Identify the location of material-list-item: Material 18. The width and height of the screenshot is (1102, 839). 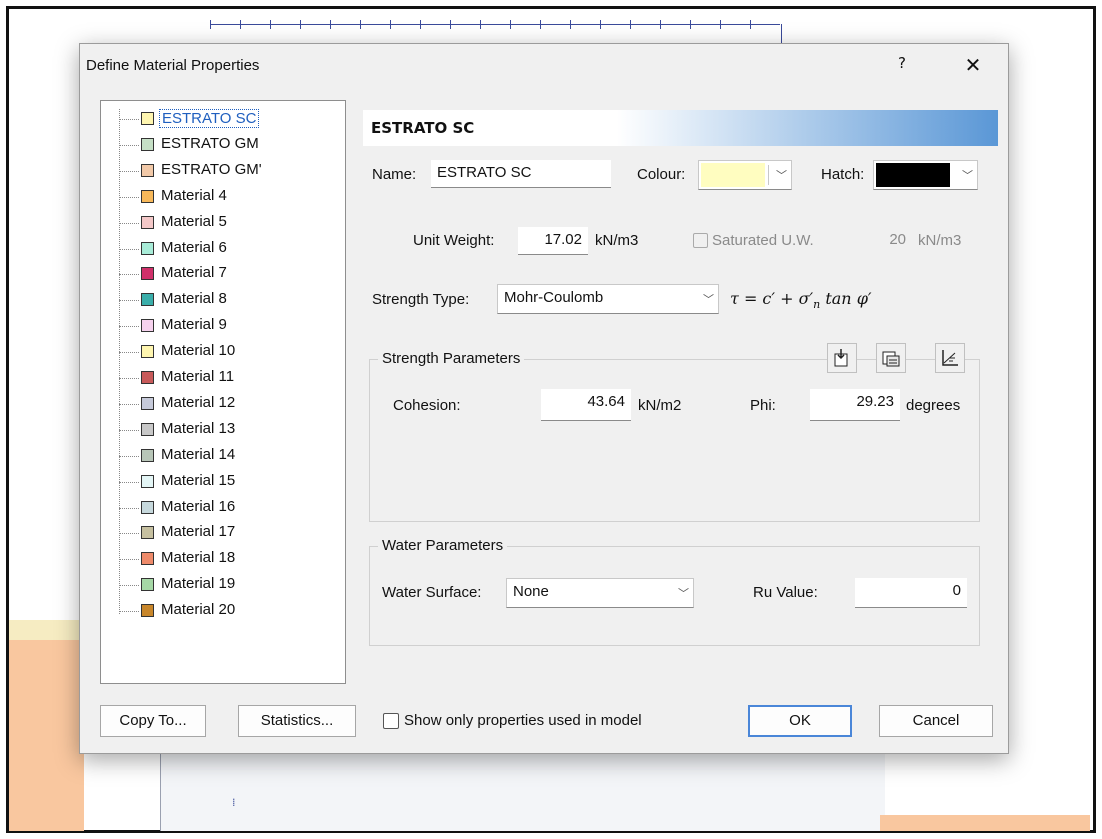
(229, 560).